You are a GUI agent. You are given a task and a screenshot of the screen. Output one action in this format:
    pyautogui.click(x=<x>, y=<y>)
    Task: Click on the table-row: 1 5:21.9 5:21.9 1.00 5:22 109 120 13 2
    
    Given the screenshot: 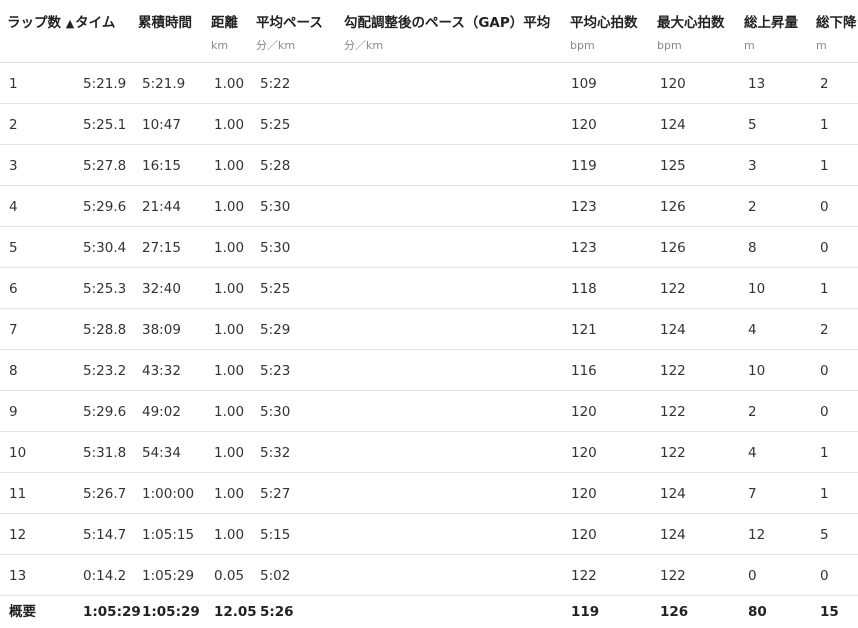 What is the action you would take?
    pyautogui.click(x=429, y=83)
    